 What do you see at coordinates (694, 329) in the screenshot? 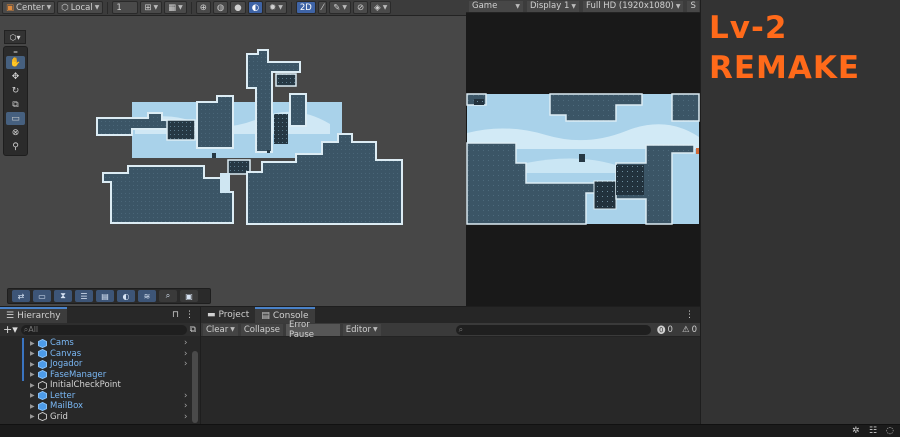
I see `error-count: 0` at bounding box center [694, 329].